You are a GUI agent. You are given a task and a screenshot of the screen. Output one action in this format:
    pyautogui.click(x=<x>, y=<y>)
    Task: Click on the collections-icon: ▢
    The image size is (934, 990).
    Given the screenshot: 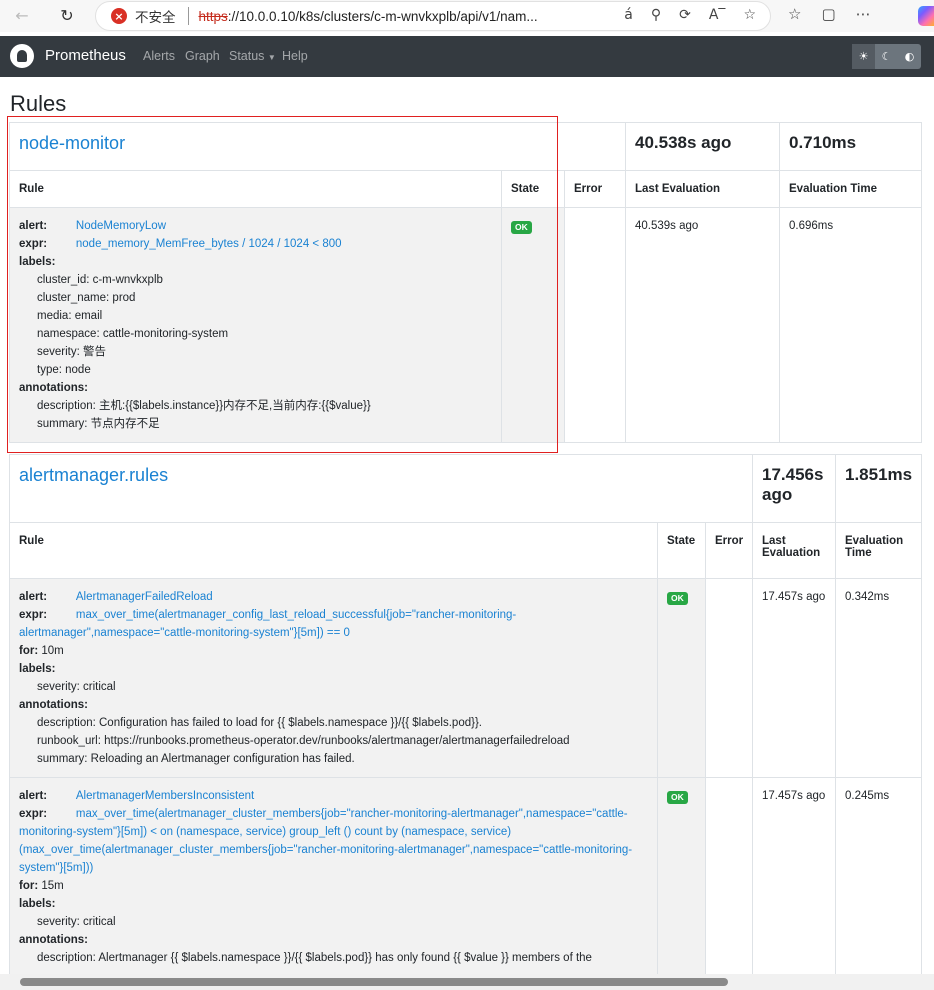 What is the action you would take?
    pyautogui.click(x=828, y=14)
    